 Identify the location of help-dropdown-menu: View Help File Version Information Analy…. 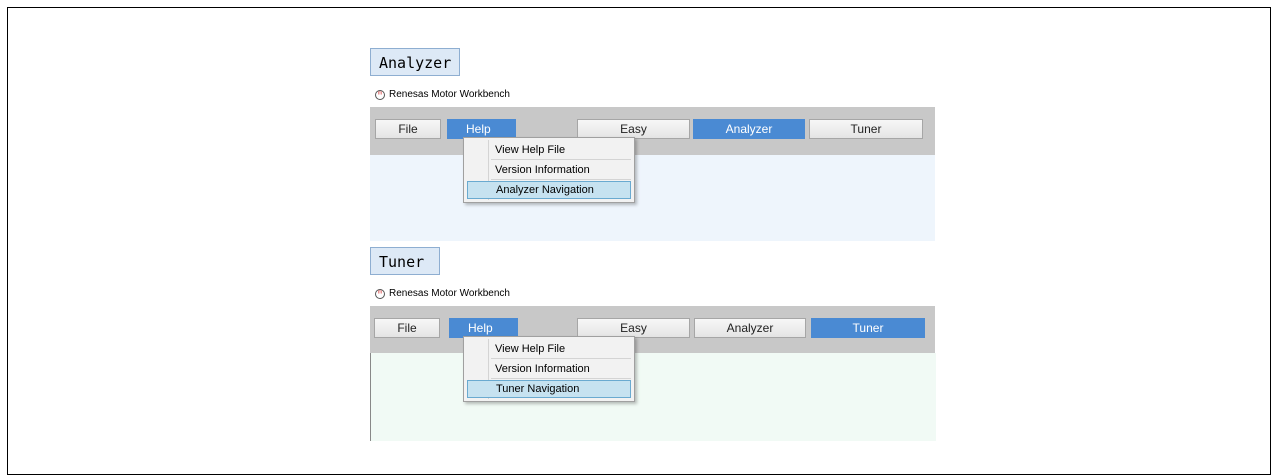
(549, 170).